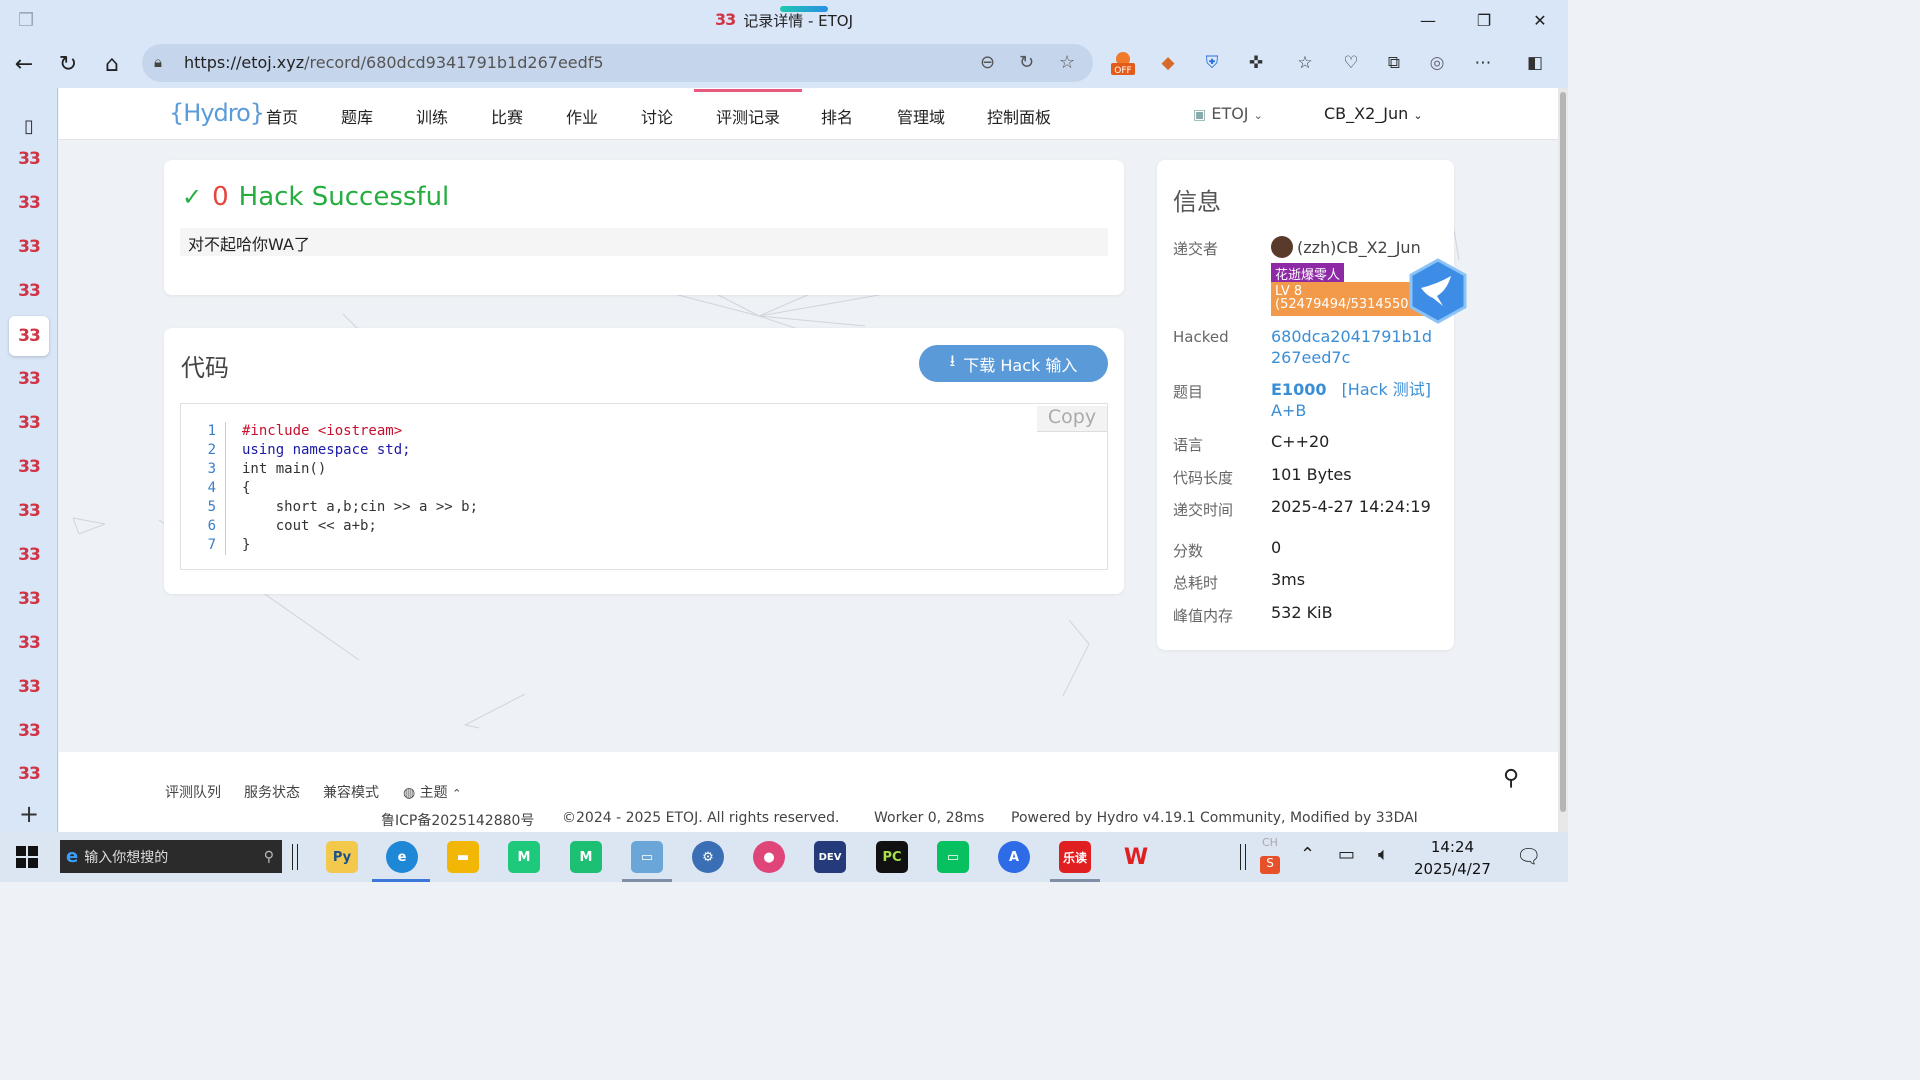 The width and height of the screenshot is (1920, 1080). What do you see at coordinates (1013, 363) in the screenshot?
I see `download-hack-input-button: ⭳ 下载 Hack 输入` at bounding box center [1013, 363].